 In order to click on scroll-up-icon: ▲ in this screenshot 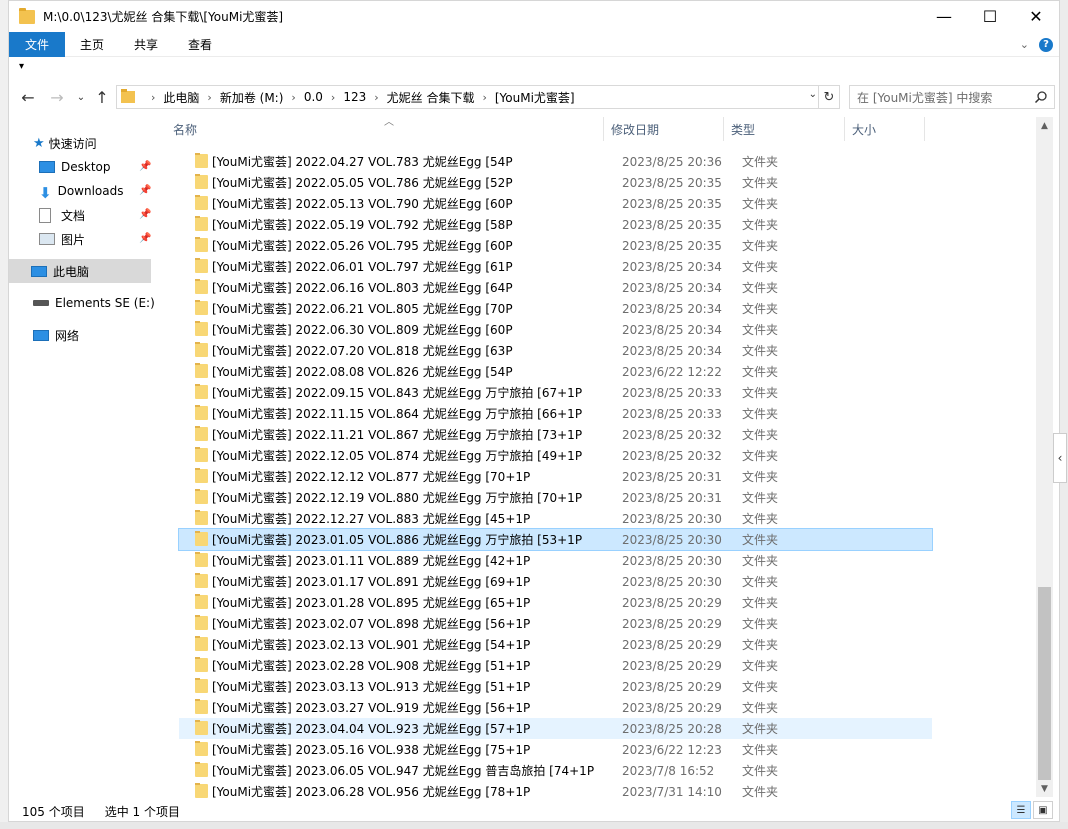, I will do `click(1044, 125)`.